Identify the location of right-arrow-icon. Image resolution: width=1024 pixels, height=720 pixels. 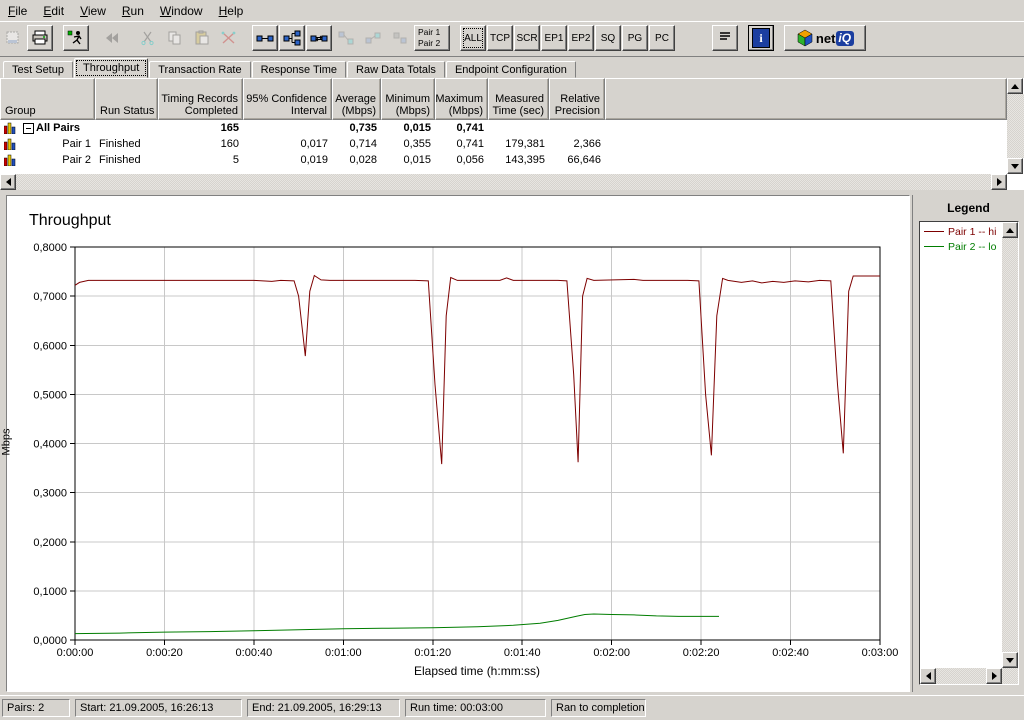
(994, 676).